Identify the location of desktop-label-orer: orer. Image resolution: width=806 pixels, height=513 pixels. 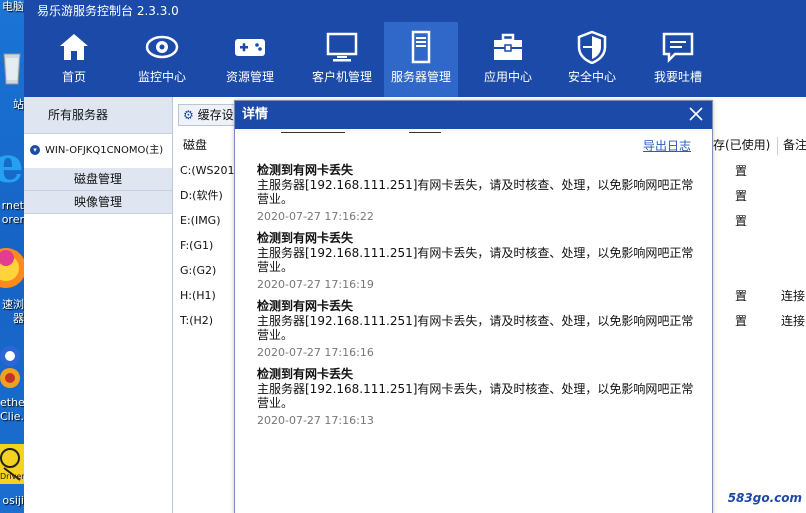
(12, 219).